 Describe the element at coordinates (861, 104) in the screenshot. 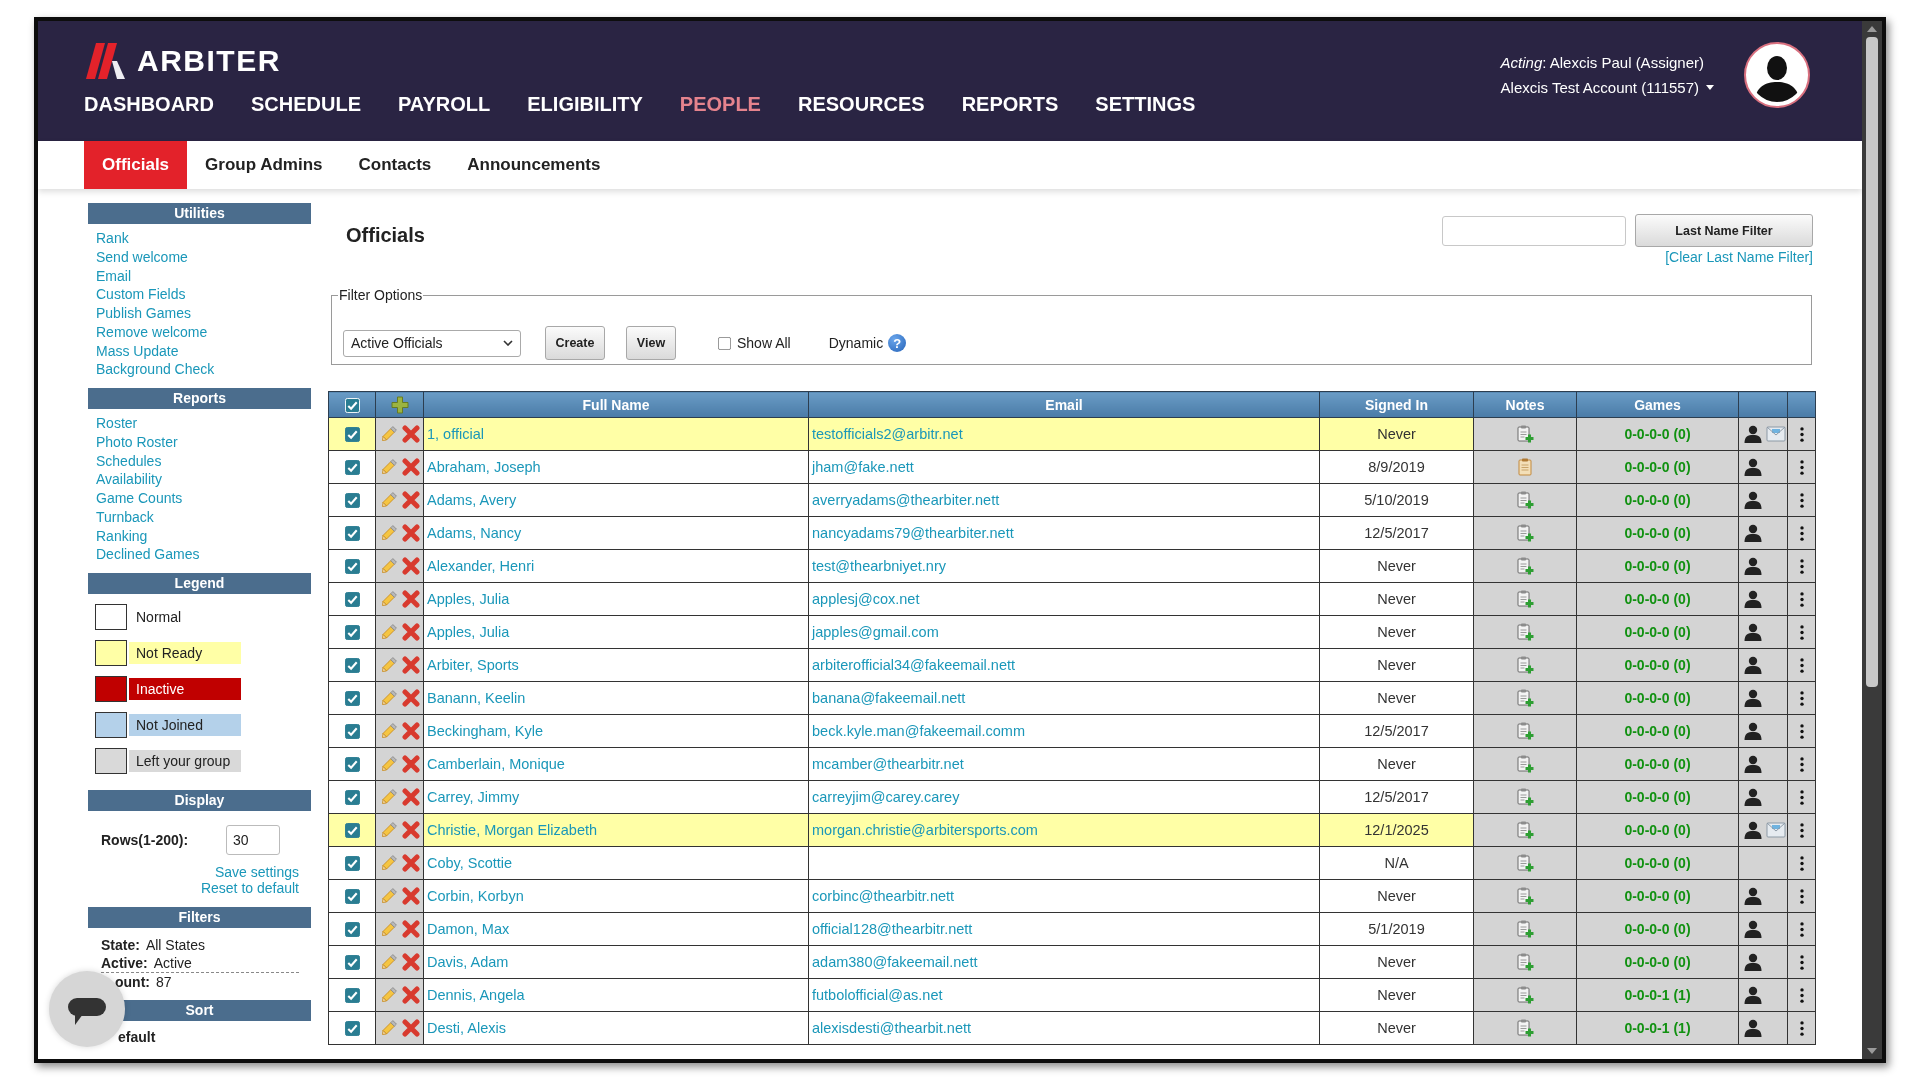

I see `nav-link: RESOURCES` at that location.